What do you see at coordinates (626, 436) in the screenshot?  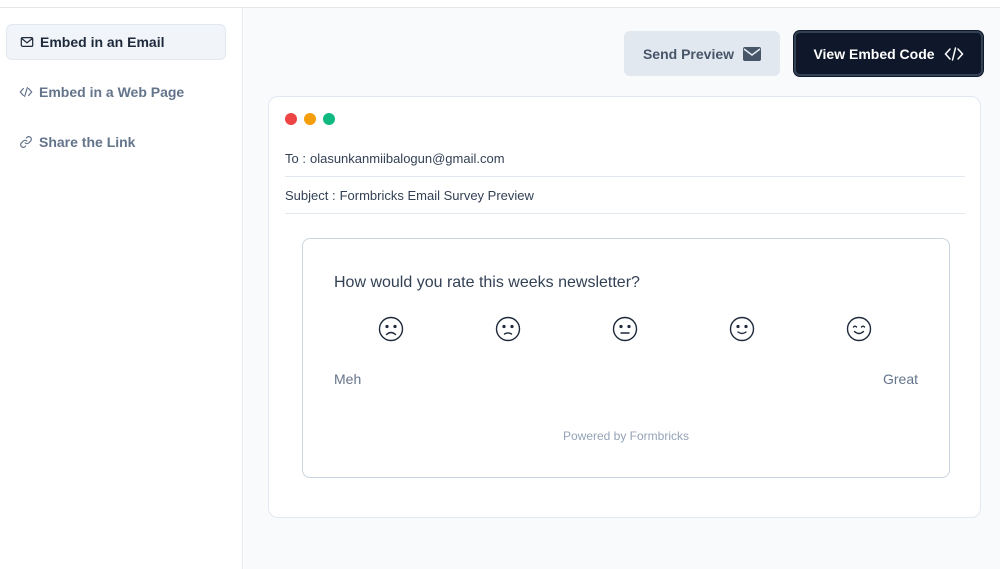 I see `powered-by-link: Powered by Formbricks` at bounding box center [626, 436].